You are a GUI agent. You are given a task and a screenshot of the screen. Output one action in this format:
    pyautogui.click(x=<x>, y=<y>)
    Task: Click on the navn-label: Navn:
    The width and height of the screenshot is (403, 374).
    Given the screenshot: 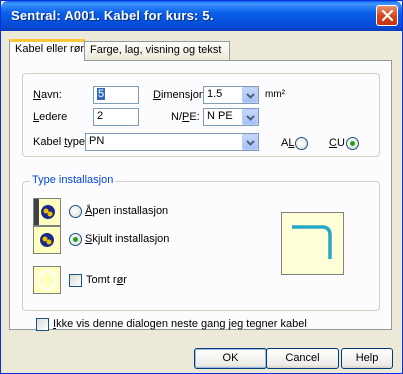 What is the action you would take?
    pyautogui.click(x=47, y=95)
    